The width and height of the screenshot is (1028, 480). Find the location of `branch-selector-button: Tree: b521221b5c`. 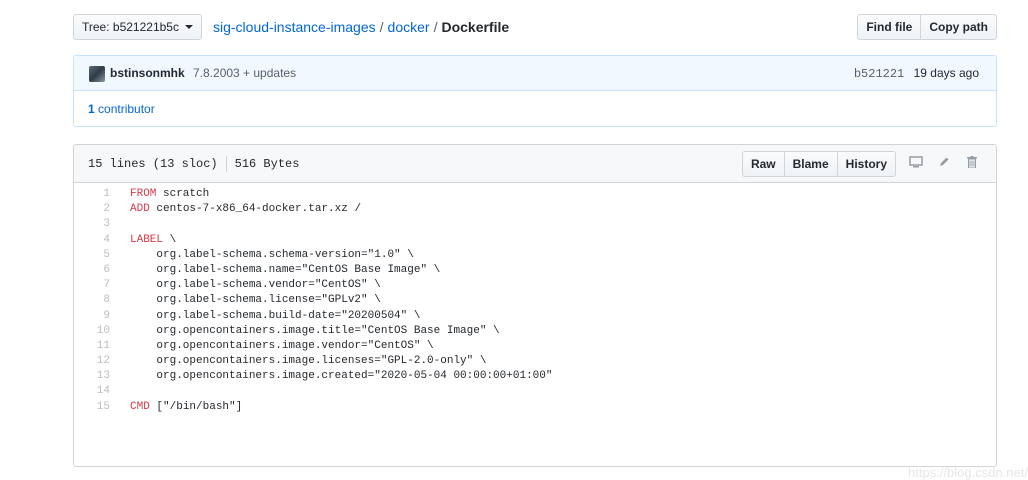

branch-selector-button: Tree: b521221b5c is located at coordinates (137, 27).